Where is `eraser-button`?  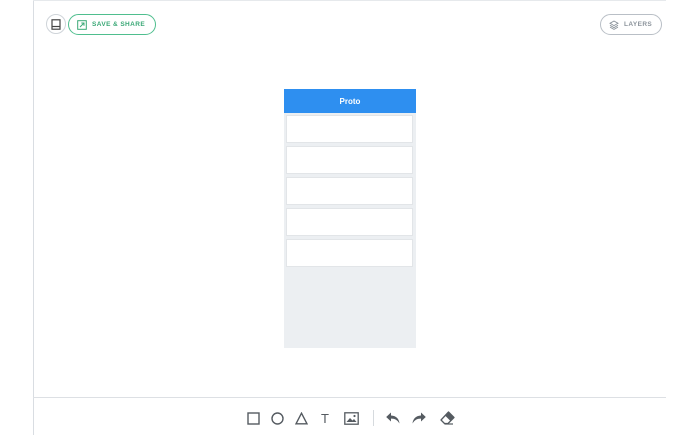 eraser-button is located at coordinates (447, 418).